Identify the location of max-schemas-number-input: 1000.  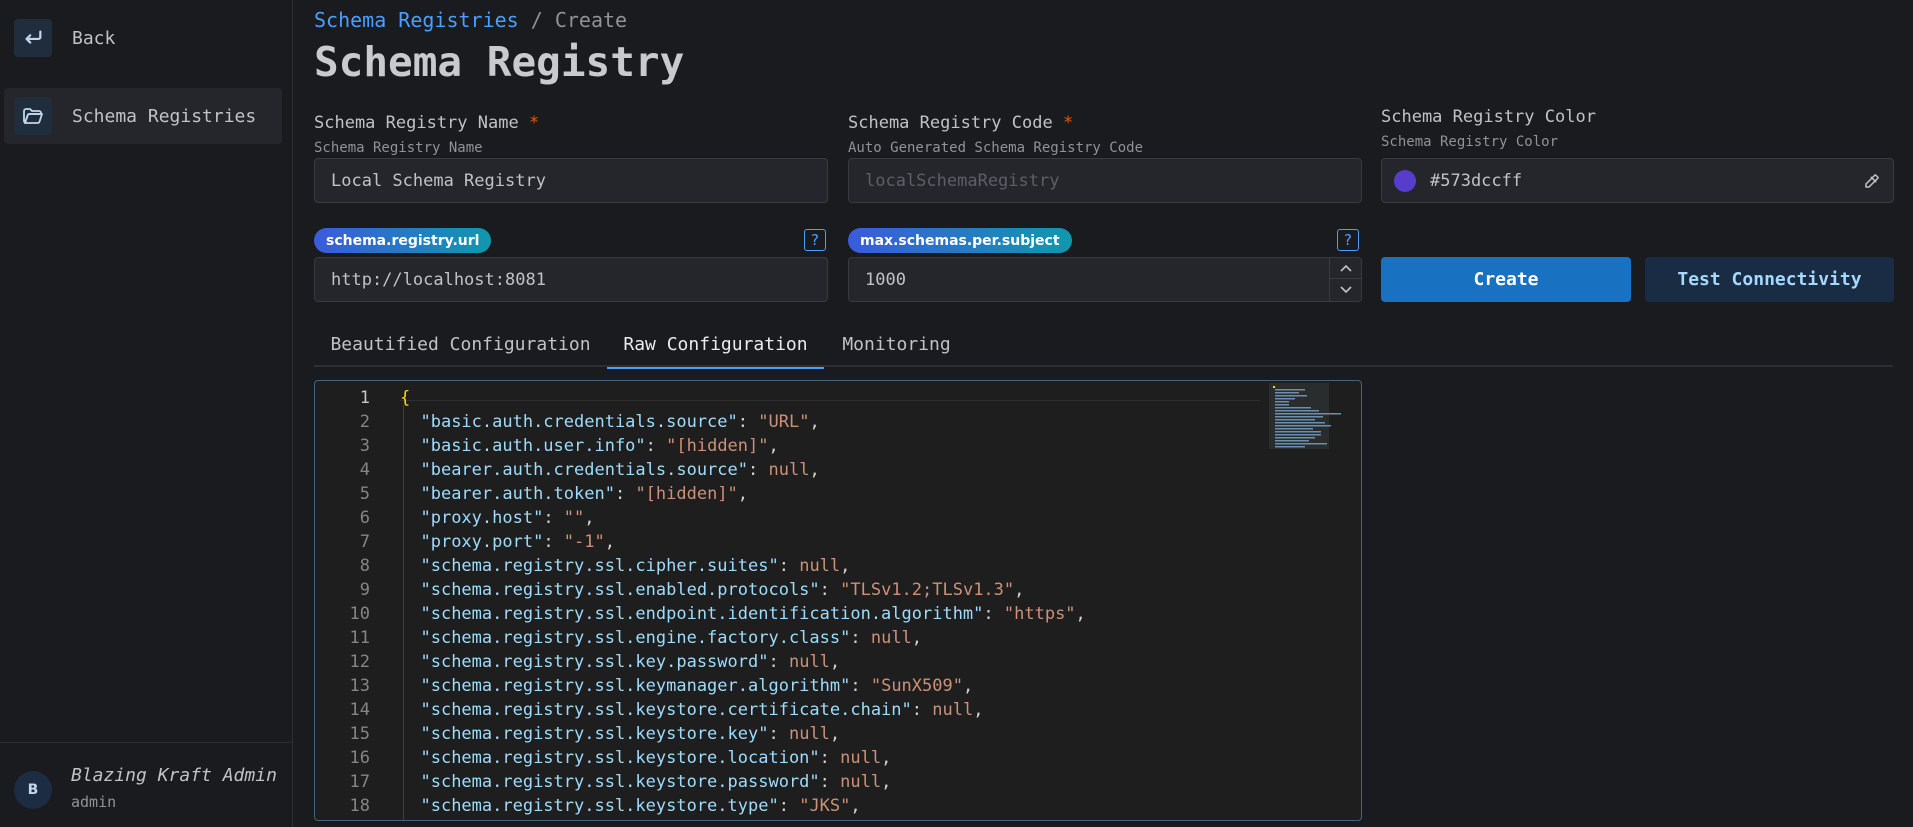
(1105, 279).